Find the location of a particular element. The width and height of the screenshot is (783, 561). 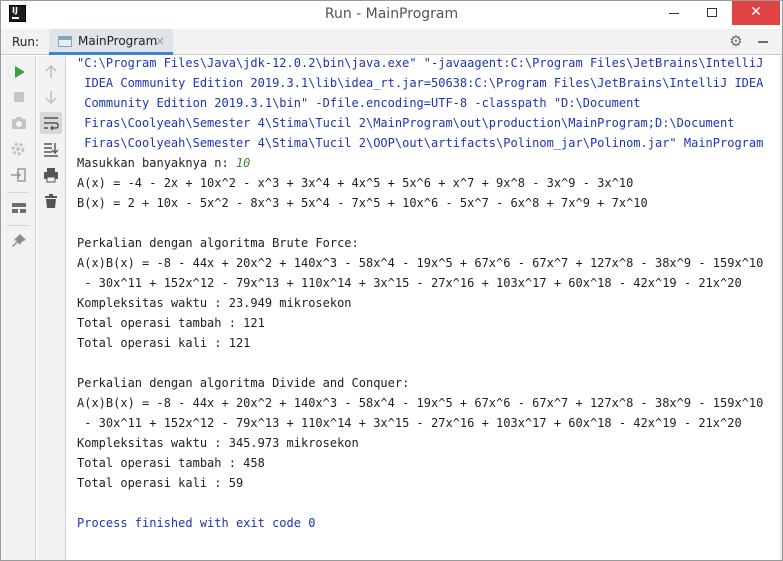

previous-occurrence-button is located at coordinates (51, 72).